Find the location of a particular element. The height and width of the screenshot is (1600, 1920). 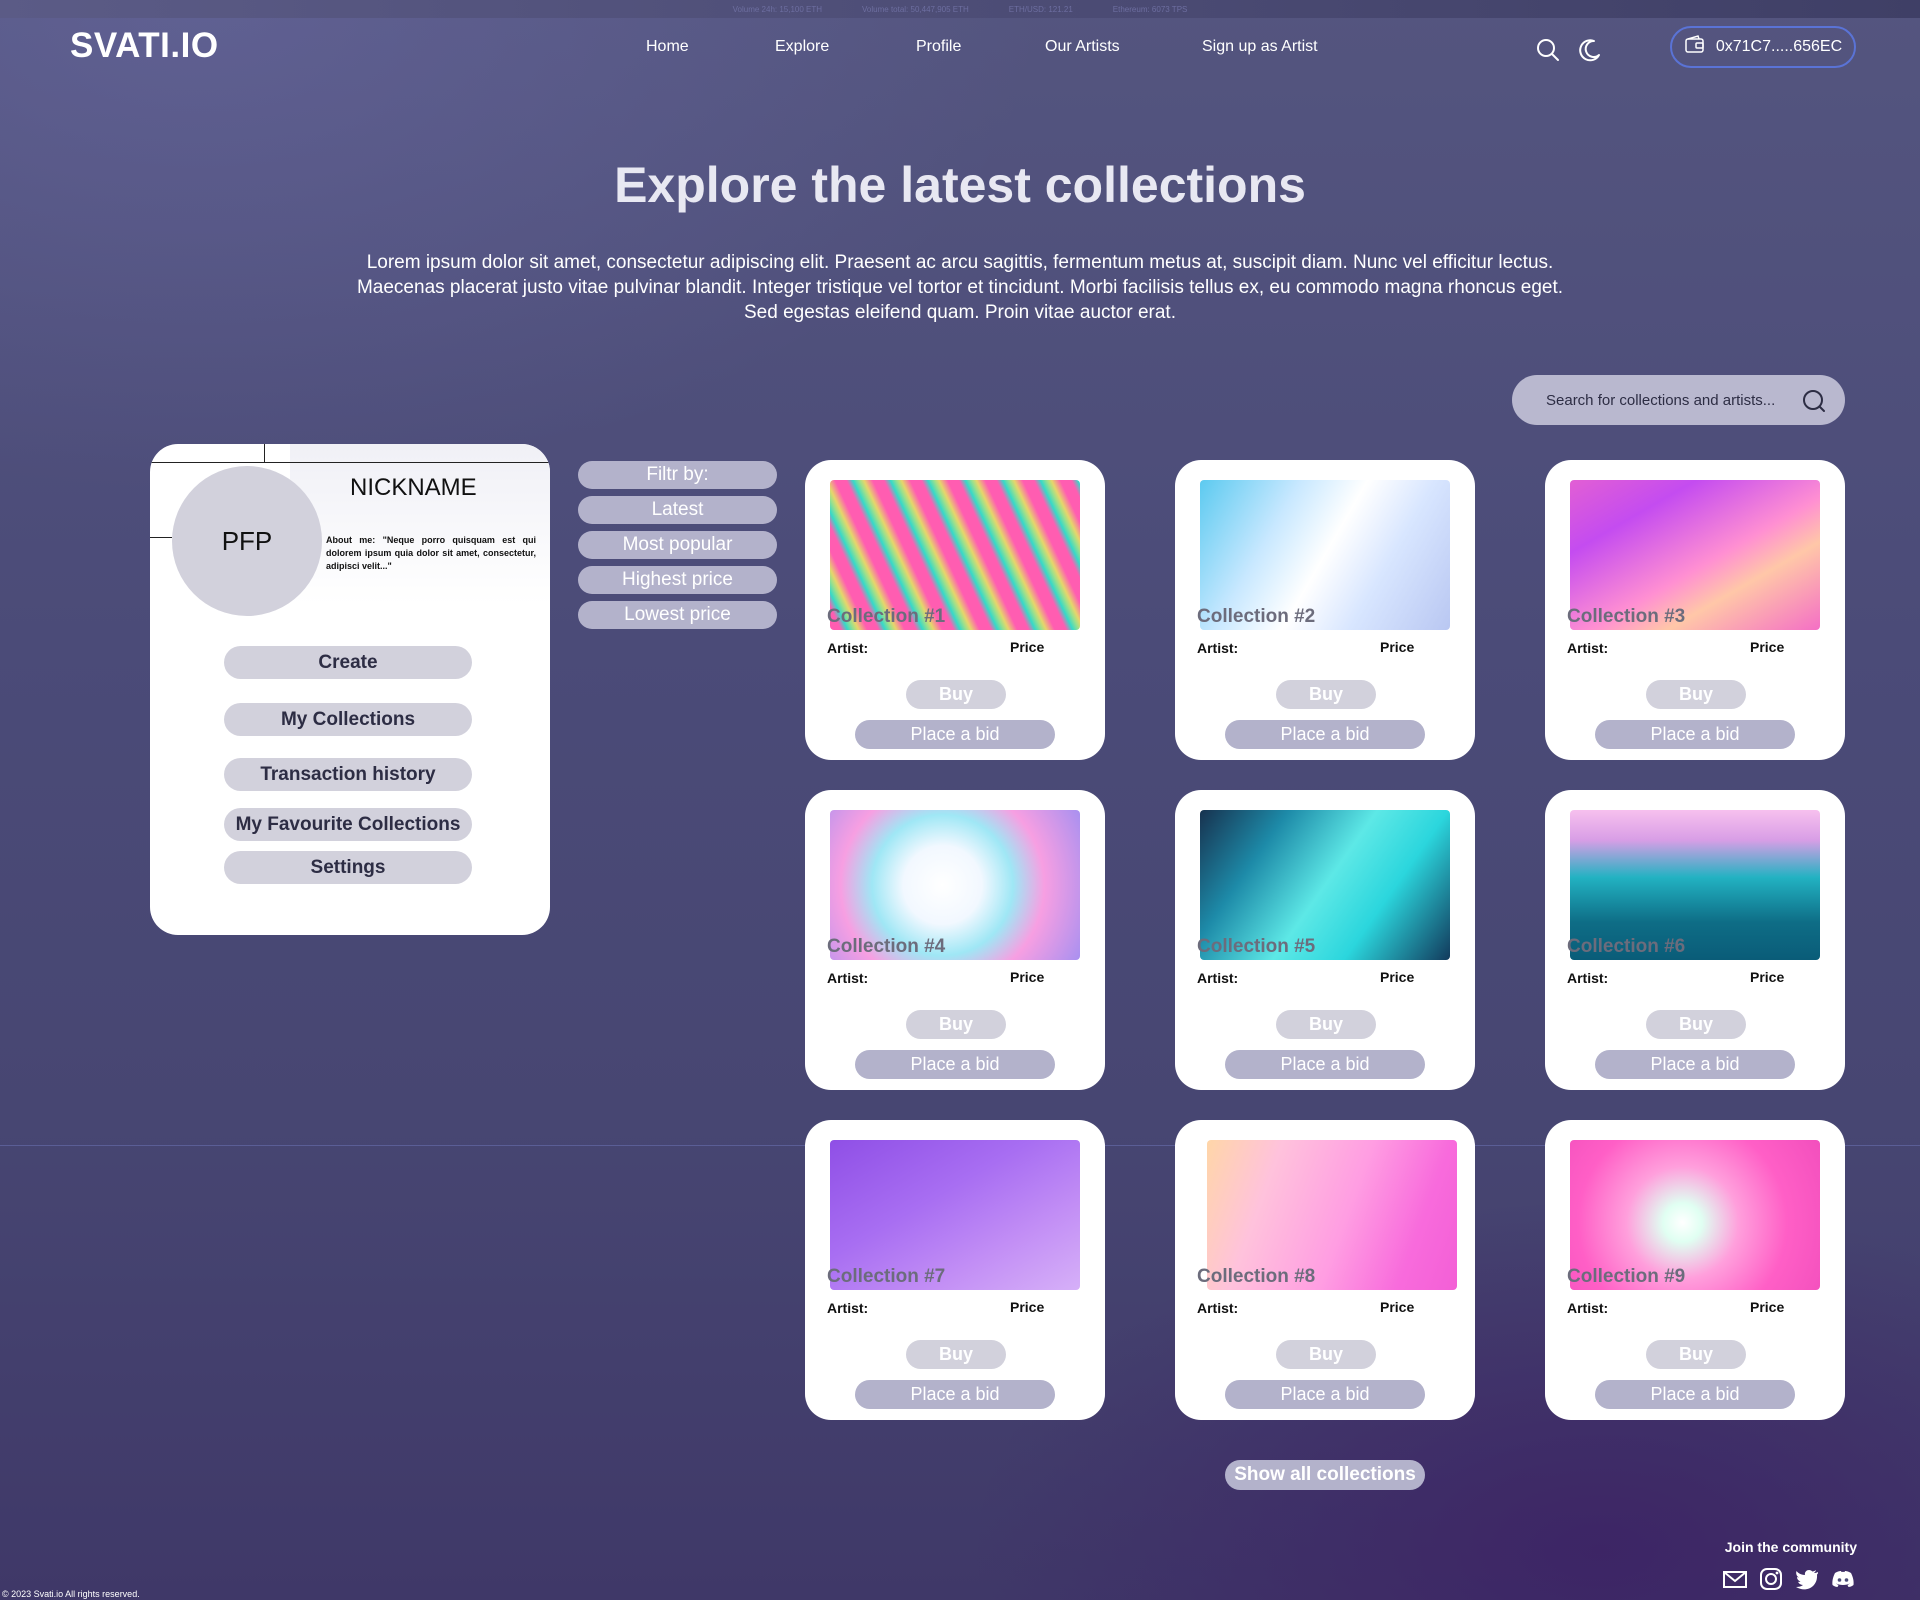

discord-icon is located at coordinates (1843, 1579).